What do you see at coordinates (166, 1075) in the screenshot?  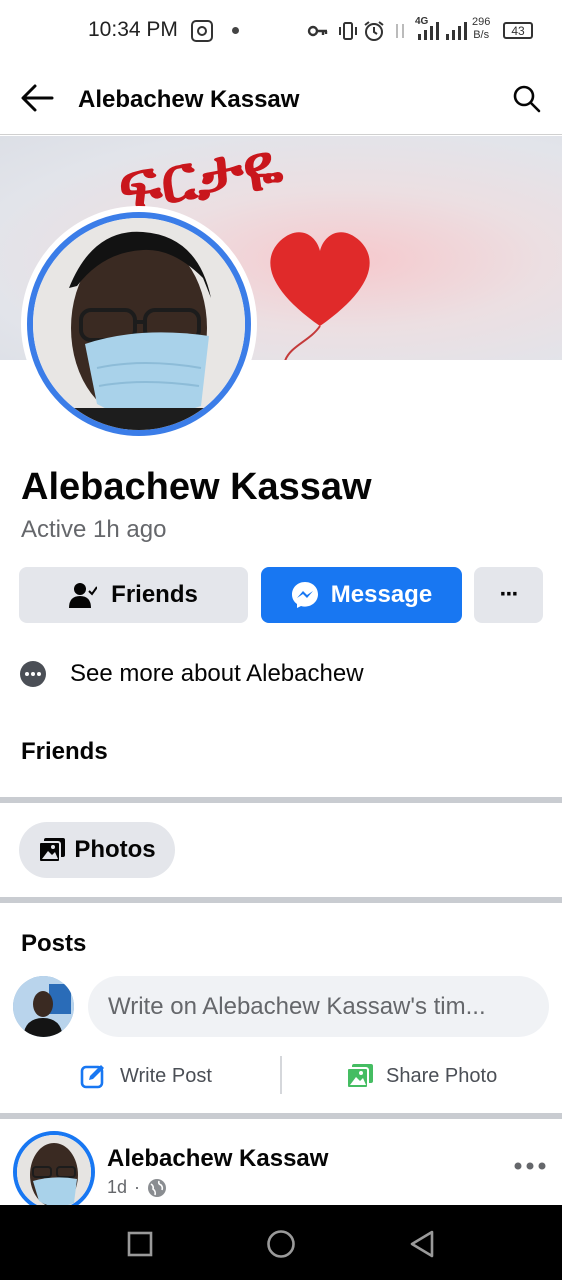 I see `write-post-label: Write Post` at bounding box center [166, 1075].